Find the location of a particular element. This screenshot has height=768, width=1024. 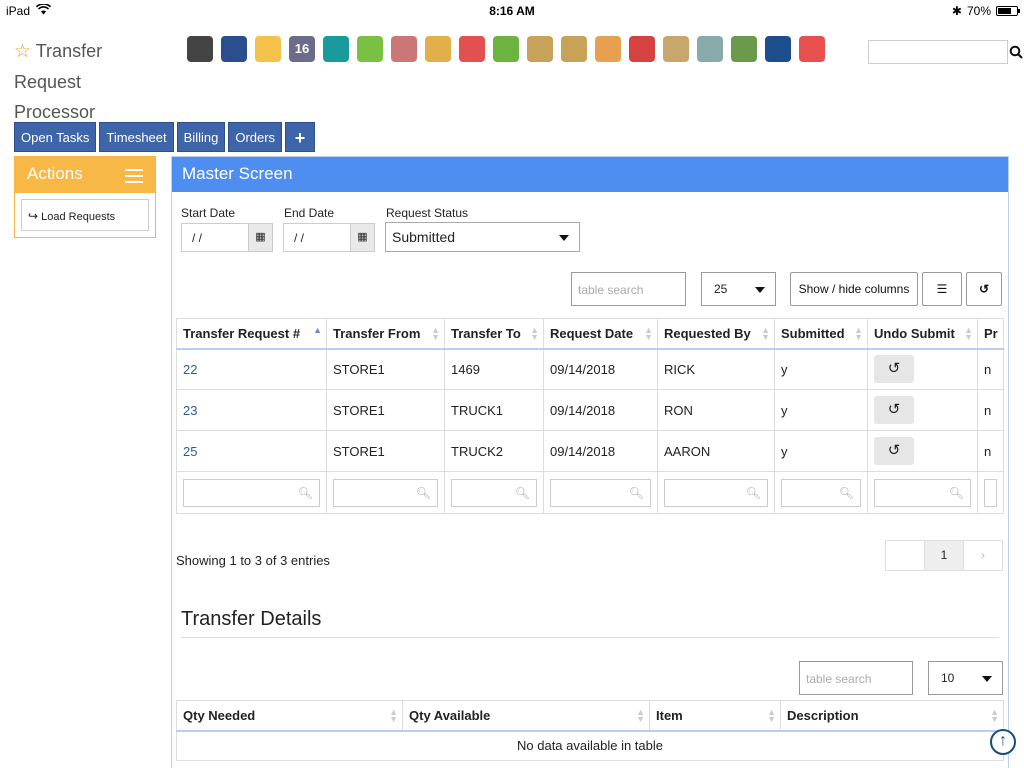

page-next-button: › is located at coordinates (983, 555).